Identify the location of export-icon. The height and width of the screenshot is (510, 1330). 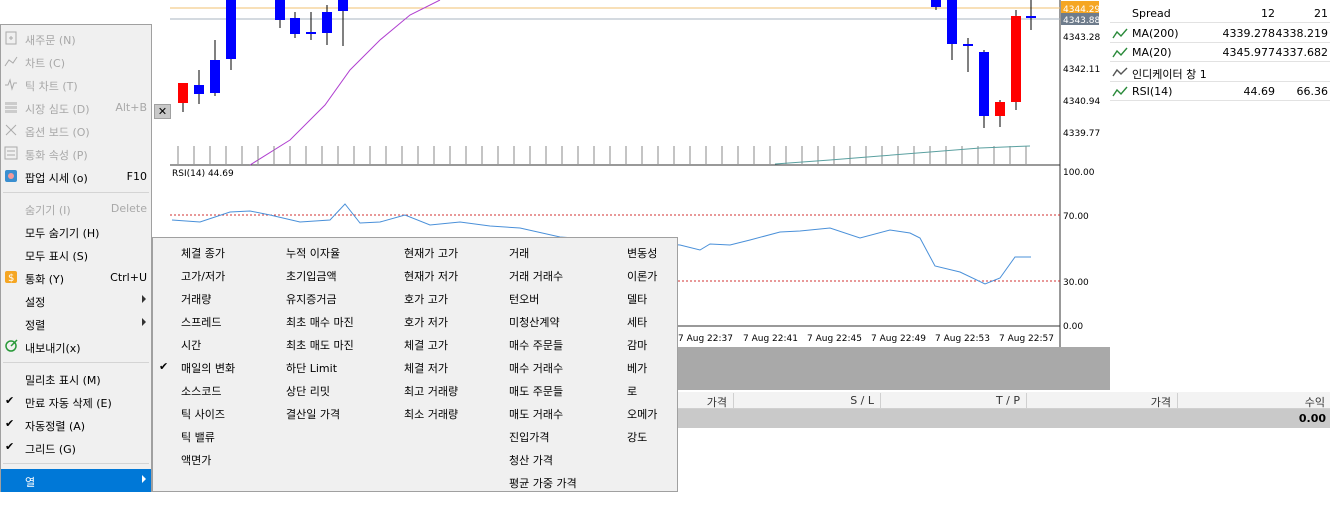
(11, 345).